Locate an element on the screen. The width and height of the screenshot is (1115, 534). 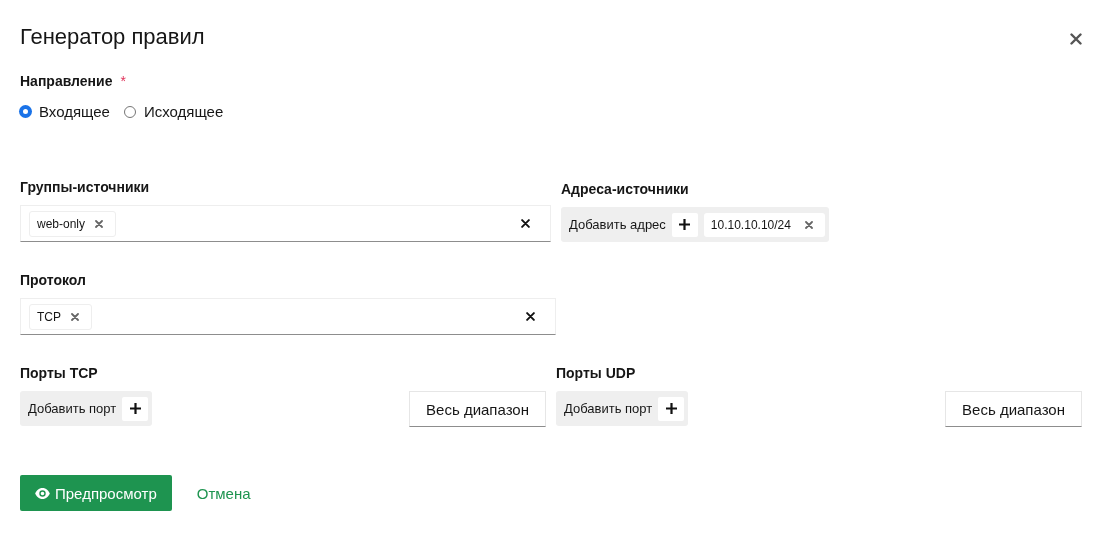
radio-option: Входящее is located at coordinates (65, 111).